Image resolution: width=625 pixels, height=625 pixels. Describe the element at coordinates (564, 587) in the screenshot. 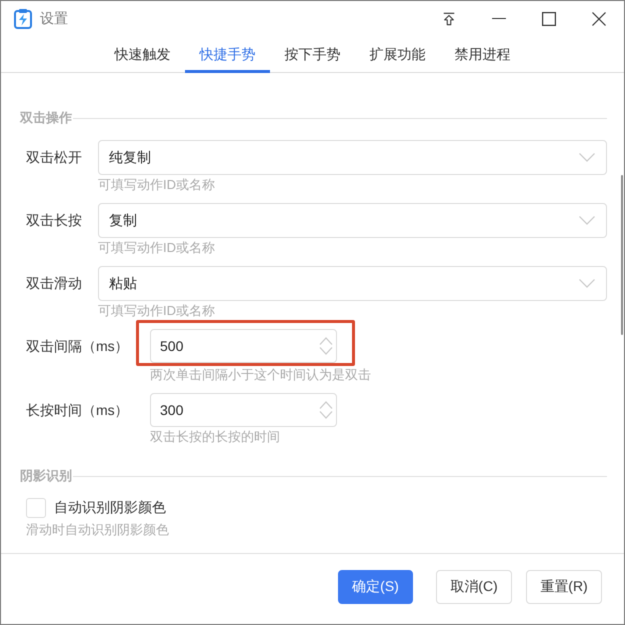

I see `dialog-button: 重置(R)` at that location.